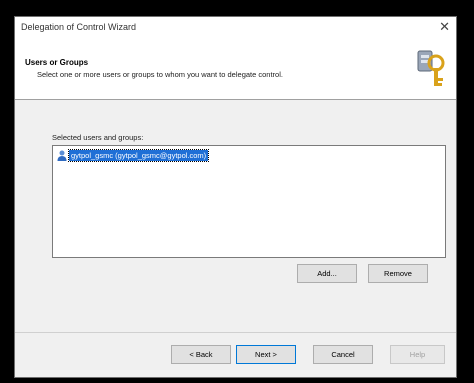 This screenshot has height=383, width=474. Describe the element at coordinates (201, 354) in the screenshot. I see `back-button: < Back` at that location.